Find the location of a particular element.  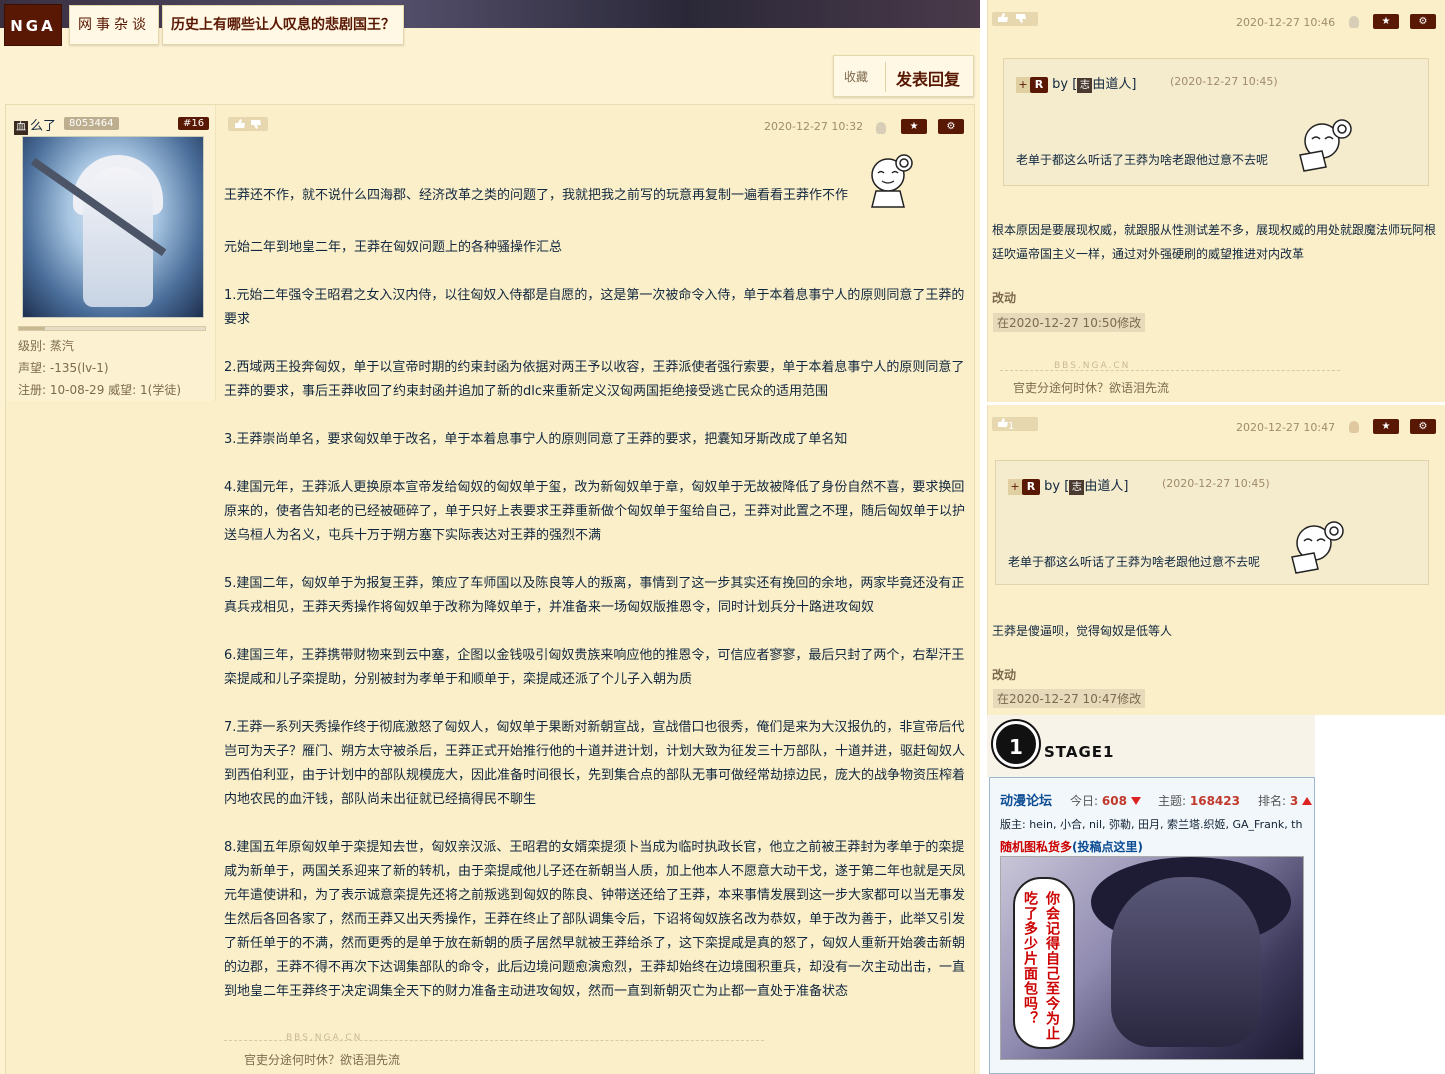

level-progress-fill is located at coordinates (32, 328).